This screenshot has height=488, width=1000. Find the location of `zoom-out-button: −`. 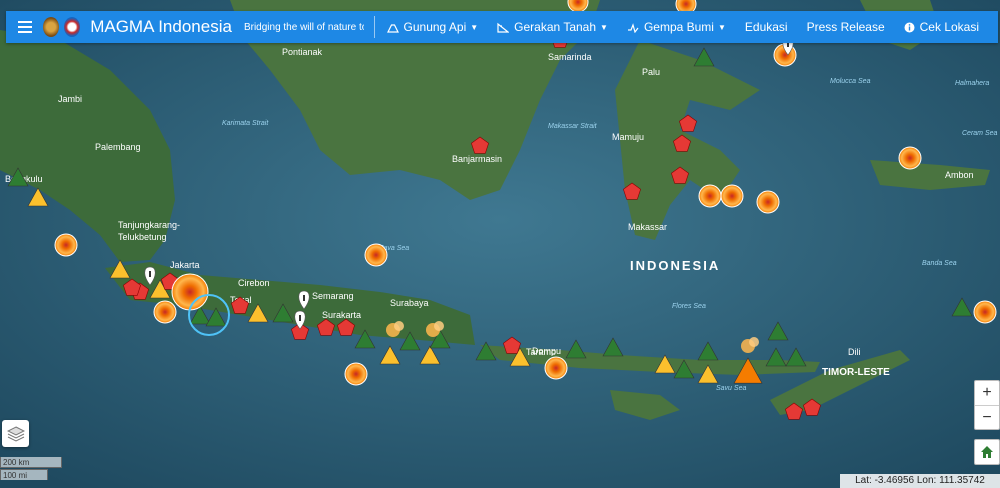

zoom-out-button: − is located at coordinates (987, 418).